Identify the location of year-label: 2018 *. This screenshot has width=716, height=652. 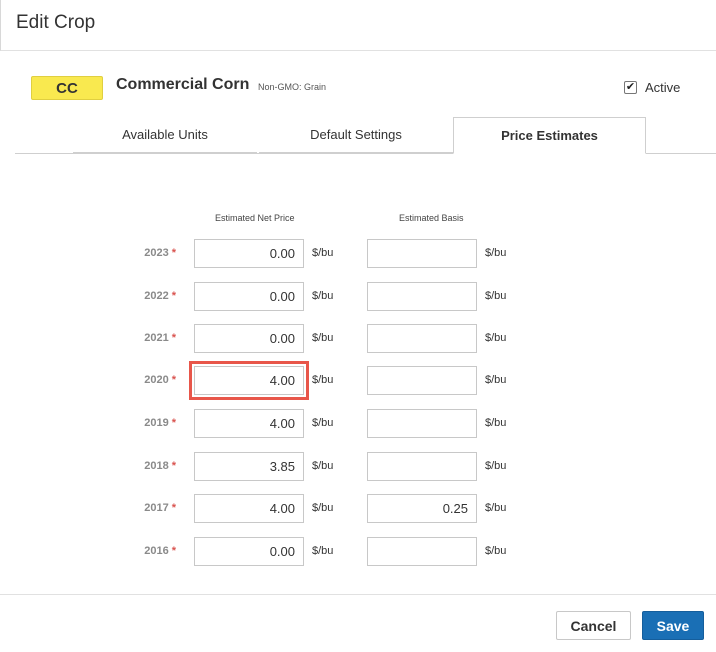
(148, 466).